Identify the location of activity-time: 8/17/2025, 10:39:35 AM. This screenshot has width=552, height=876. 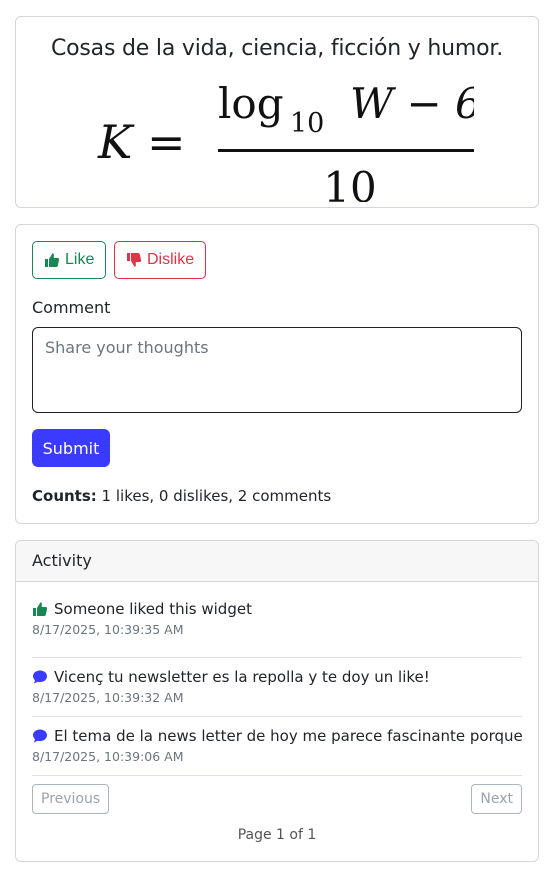
(108, 629).